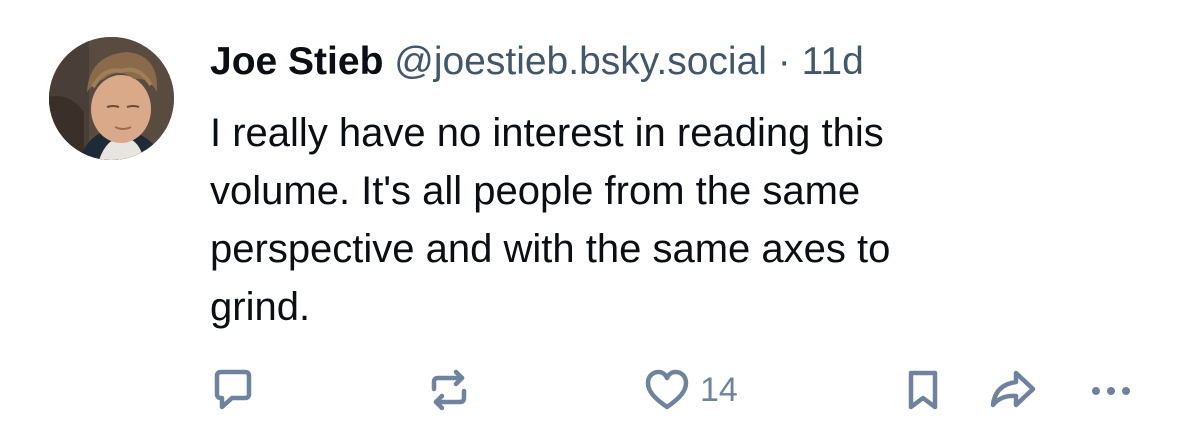  What do you see at coordinates (550, 249) in the screenshot?
I see `post-text-line: perspective and with the same axes to` at bounding box center [550, 249].